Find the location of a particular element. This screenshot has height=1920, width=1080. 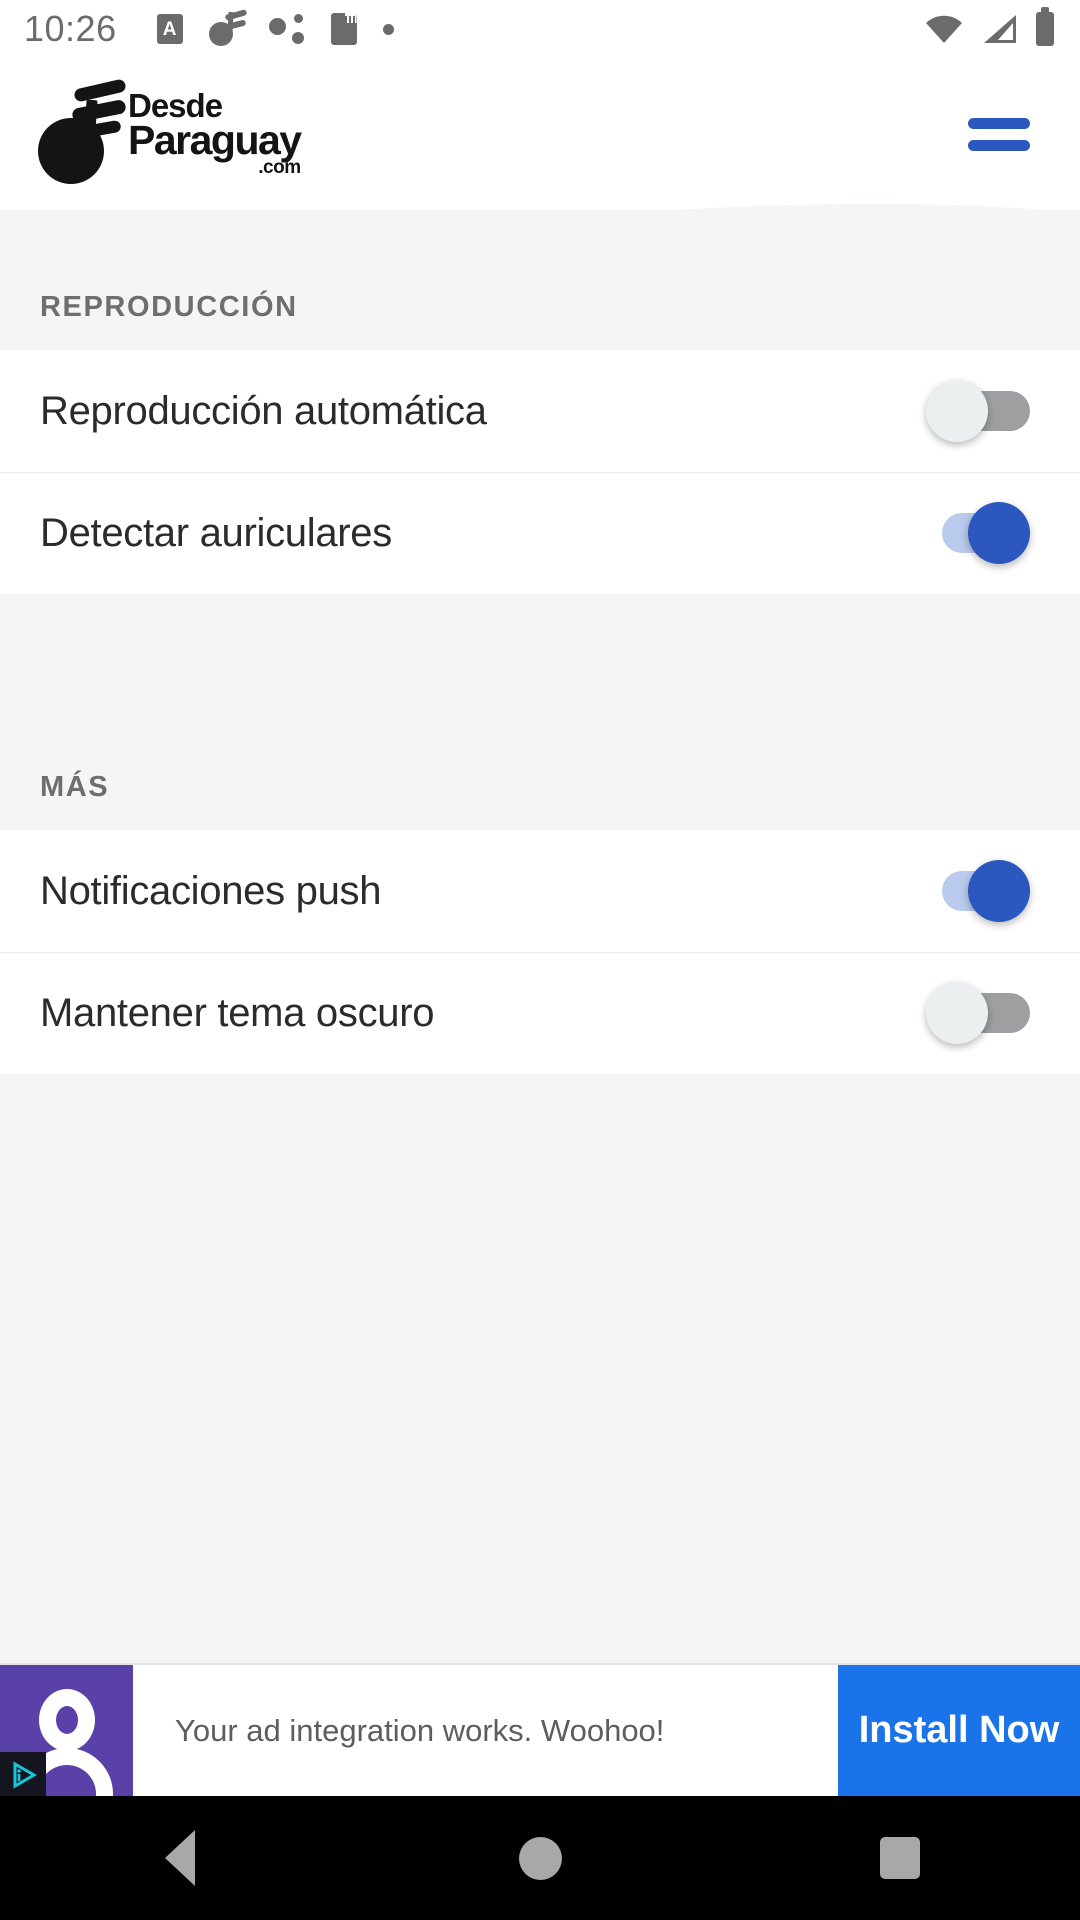

logo-wordmark: Desde Paraguay .com is located at coordinates (215, 133).